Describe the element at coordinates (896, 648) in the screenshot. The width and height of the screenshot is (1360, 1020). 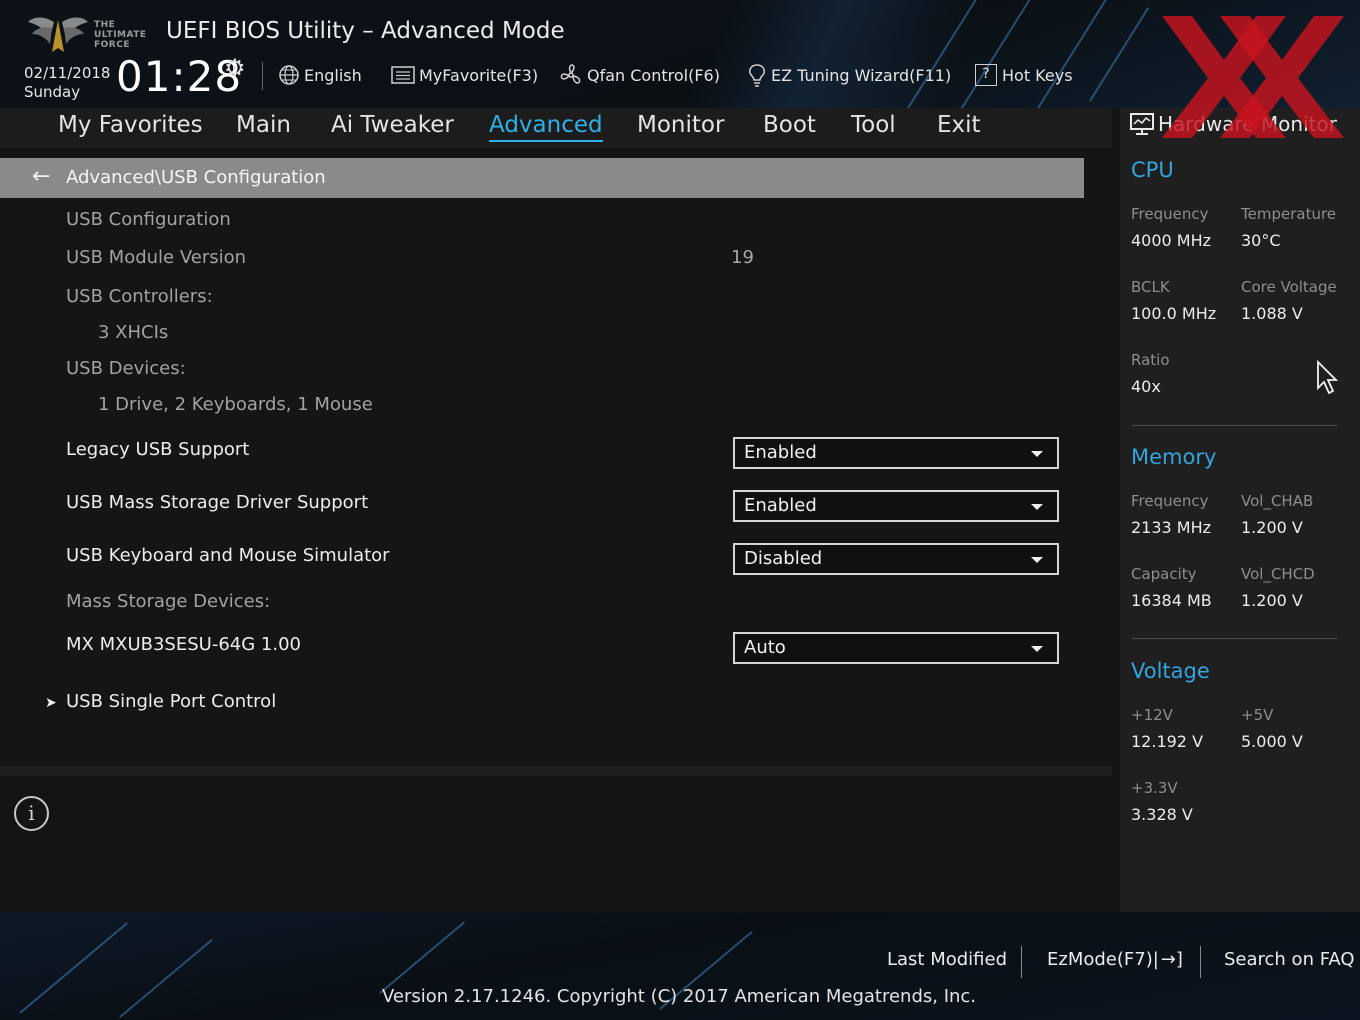
I see `mass-storage-device-select: Auto` at that location.